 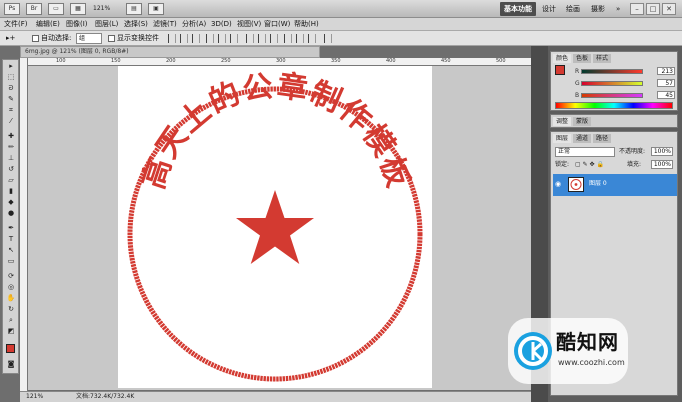 I want to click on green-value-input: 57, so click(x=666, y=83).